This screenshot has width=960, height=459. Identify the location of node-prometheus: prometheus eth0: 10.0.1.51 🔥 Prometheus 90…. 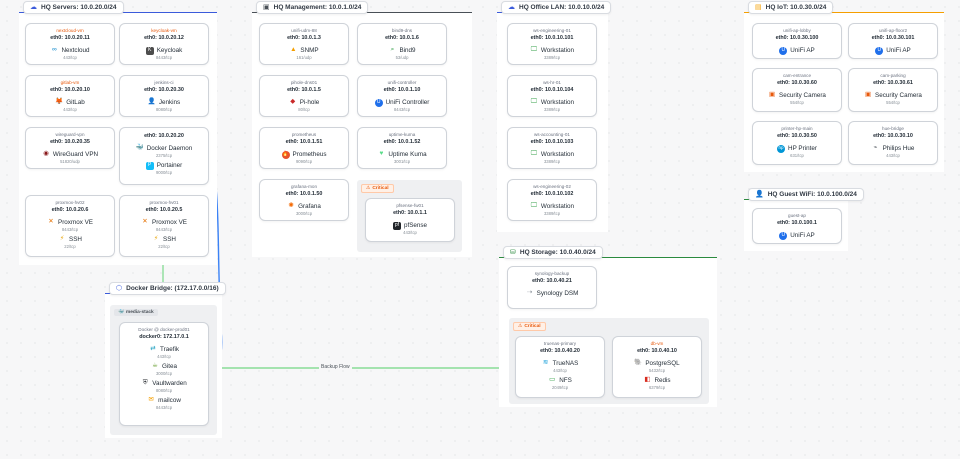
(304, 148).